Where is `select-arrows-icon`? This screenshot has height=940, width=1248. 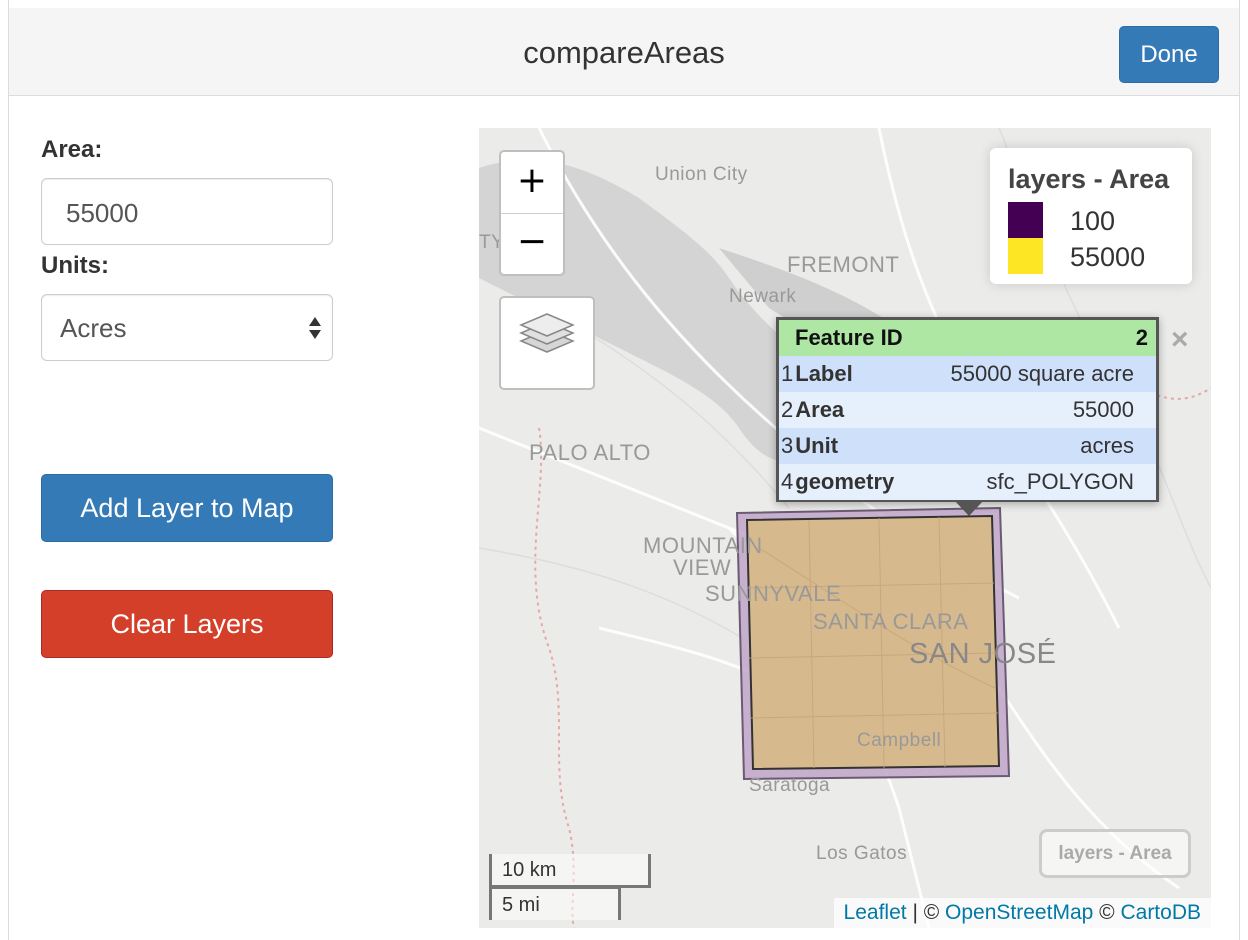
select-arrows-icon is located at coordinates (315, 328).